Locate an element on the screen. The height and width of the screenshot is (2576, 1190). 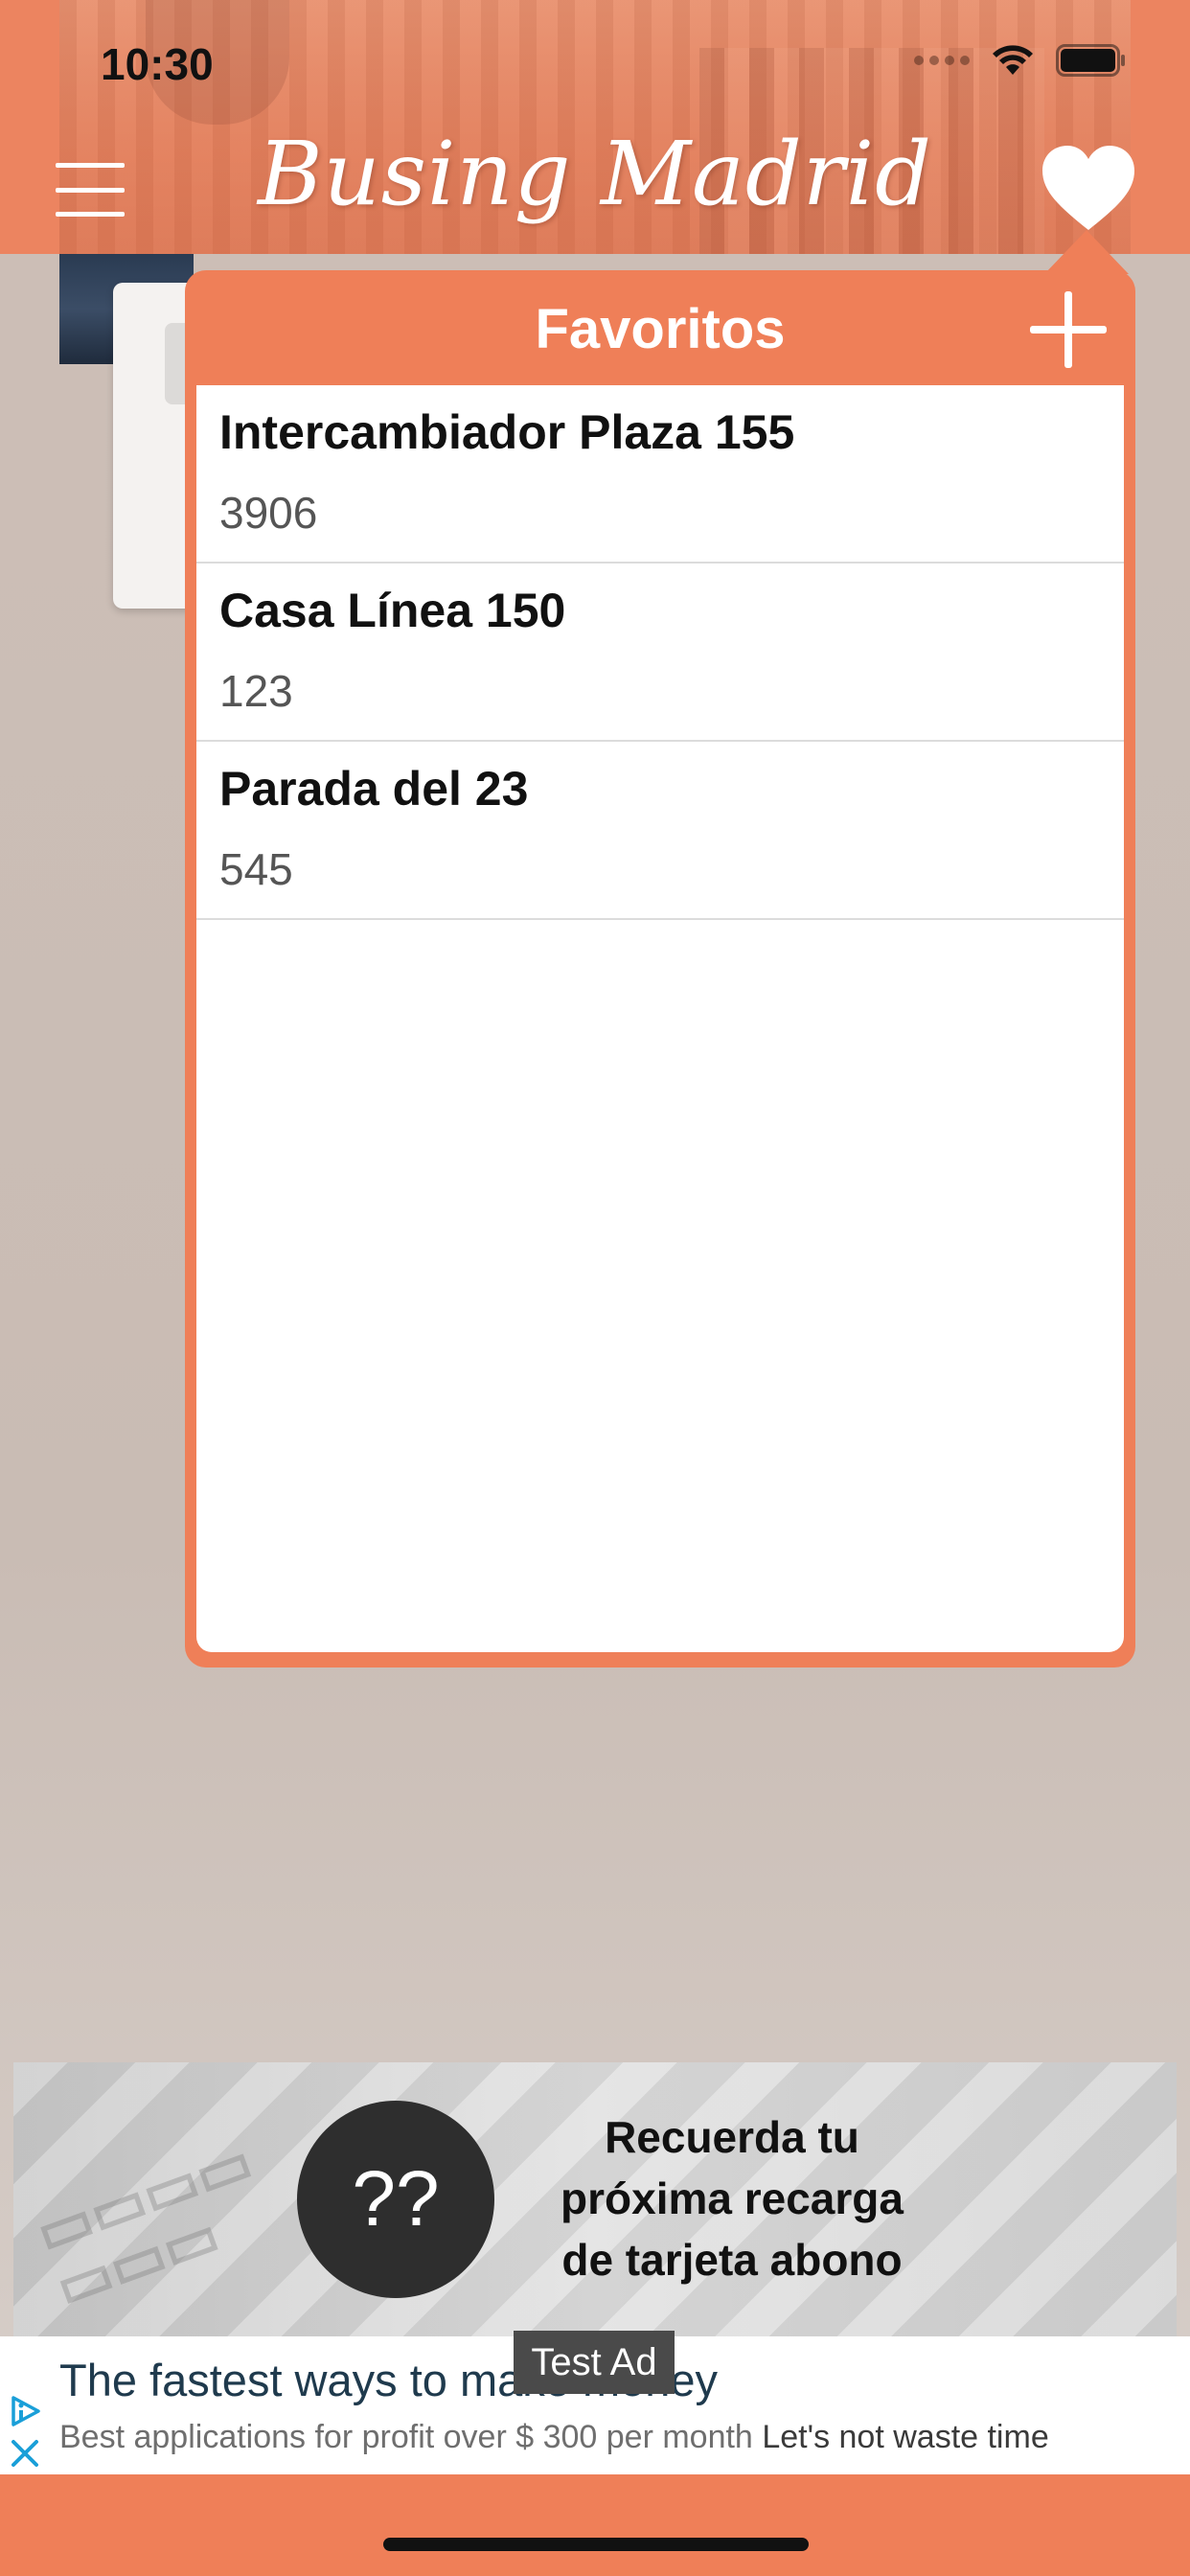
promo-line-2: próxima recarga is located at coordinates (732, 2198).